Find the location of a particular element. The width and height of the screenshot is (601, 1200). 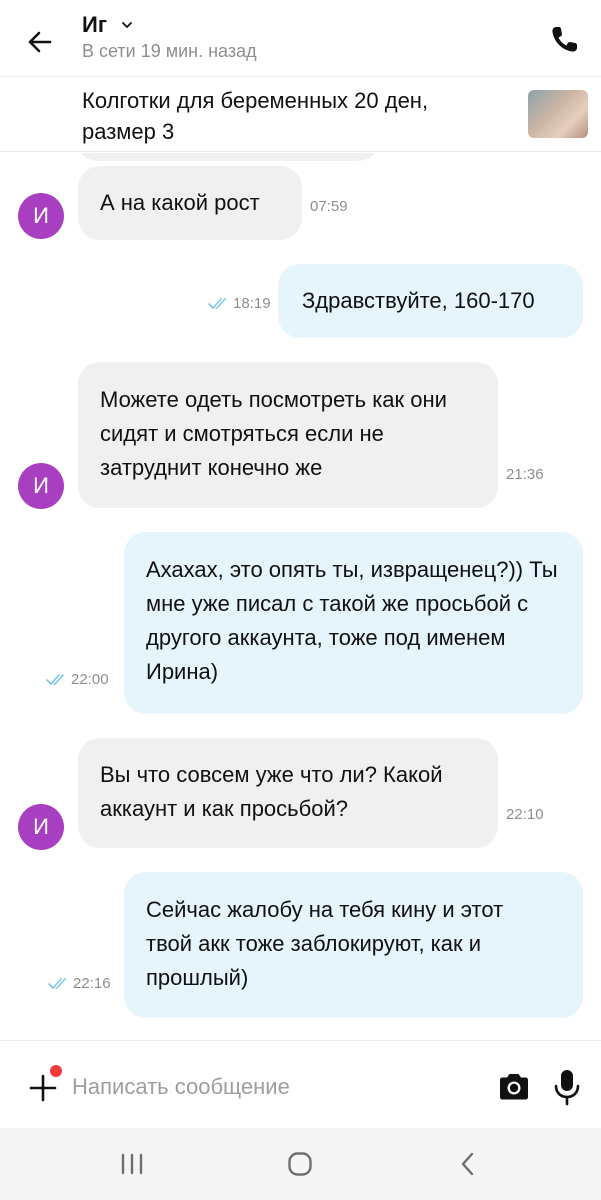

product-title: Колготки для беременных 20 ден, размер 3 is located at coordinates (292, 116).